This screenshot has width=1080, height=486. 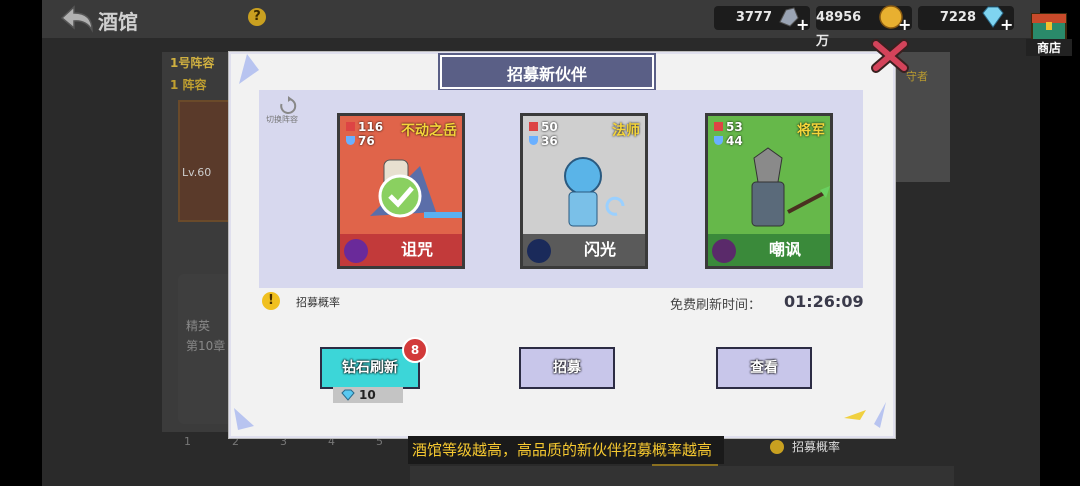 I want to click on dialog-title: 招募新伙伴, so click(x=546, y=74).